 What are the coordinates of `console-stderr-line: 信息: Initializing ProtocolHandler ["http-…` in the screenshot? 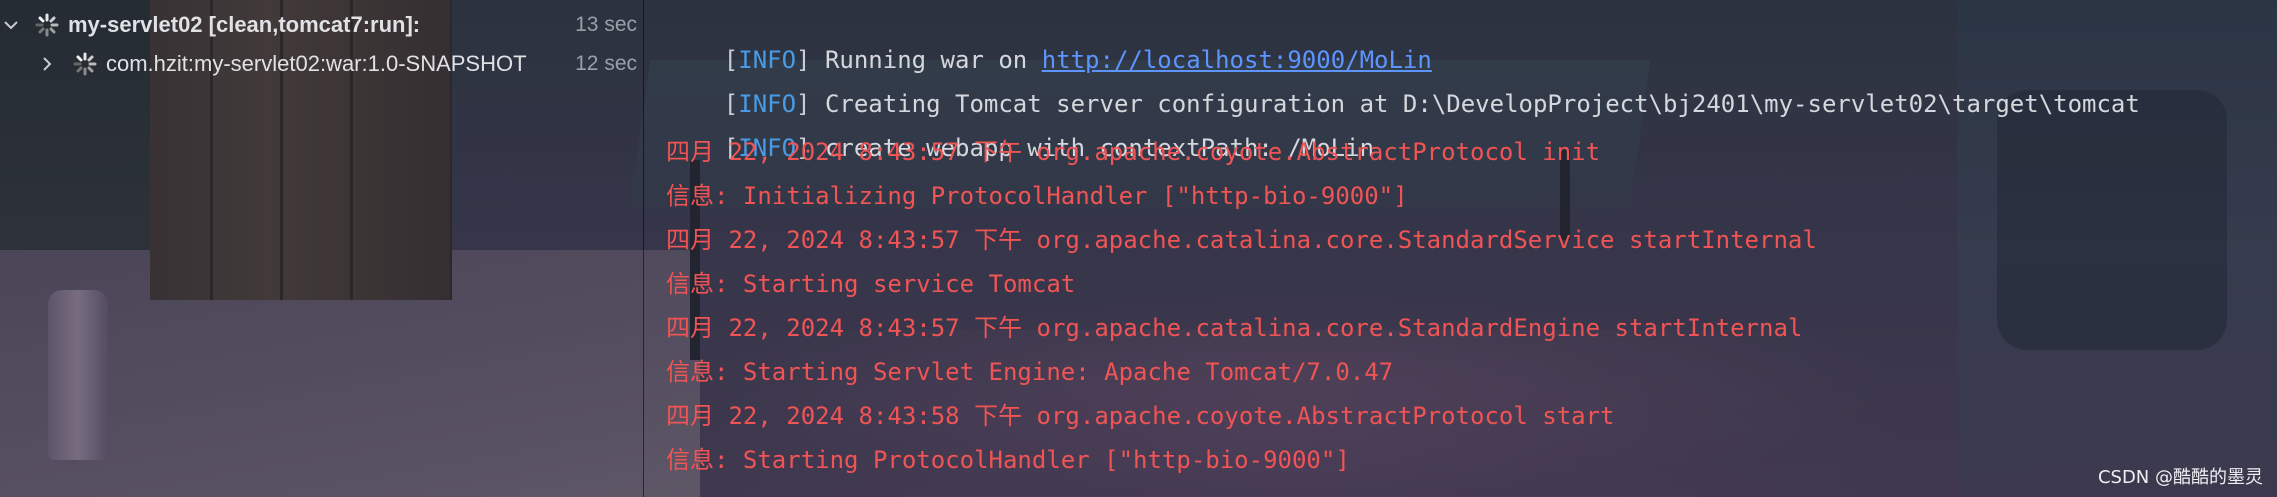 It's located at (1037, 196).